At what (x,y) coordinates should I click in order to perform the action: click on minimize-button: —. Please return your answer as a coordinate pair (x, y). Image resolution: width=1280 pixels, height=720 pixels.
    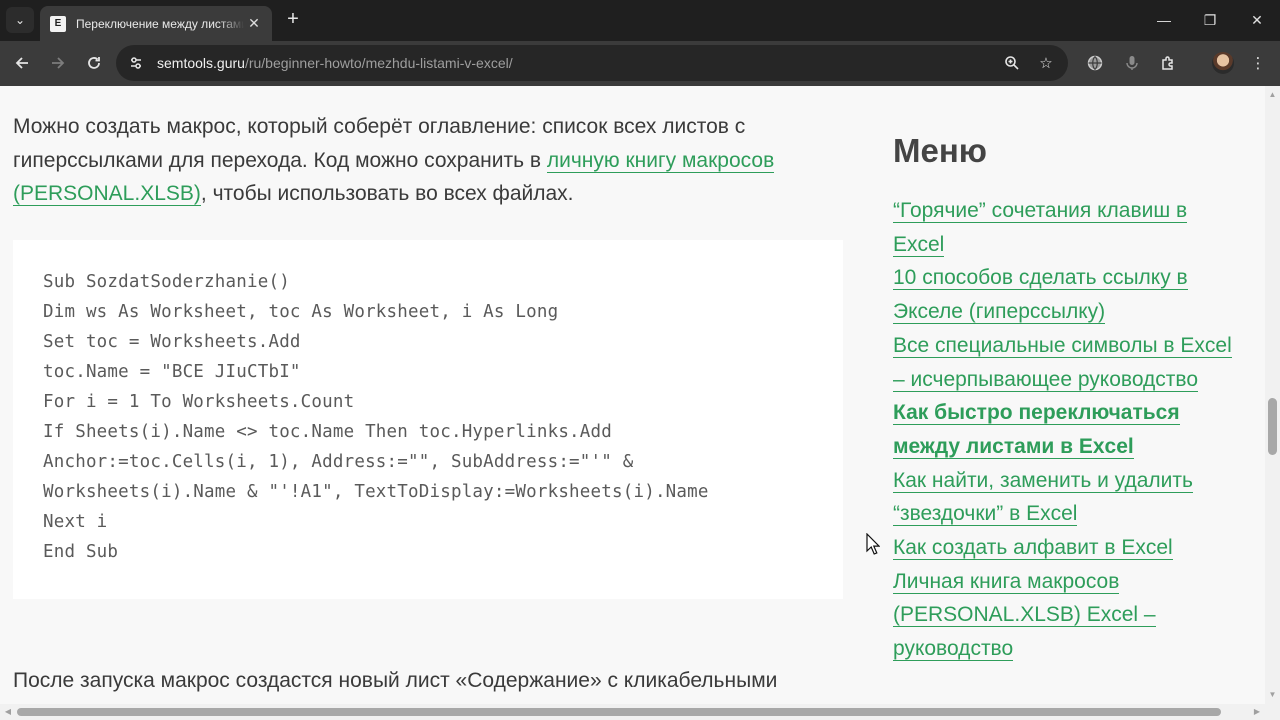
    Looking at the image, I should click on (1164, 20).